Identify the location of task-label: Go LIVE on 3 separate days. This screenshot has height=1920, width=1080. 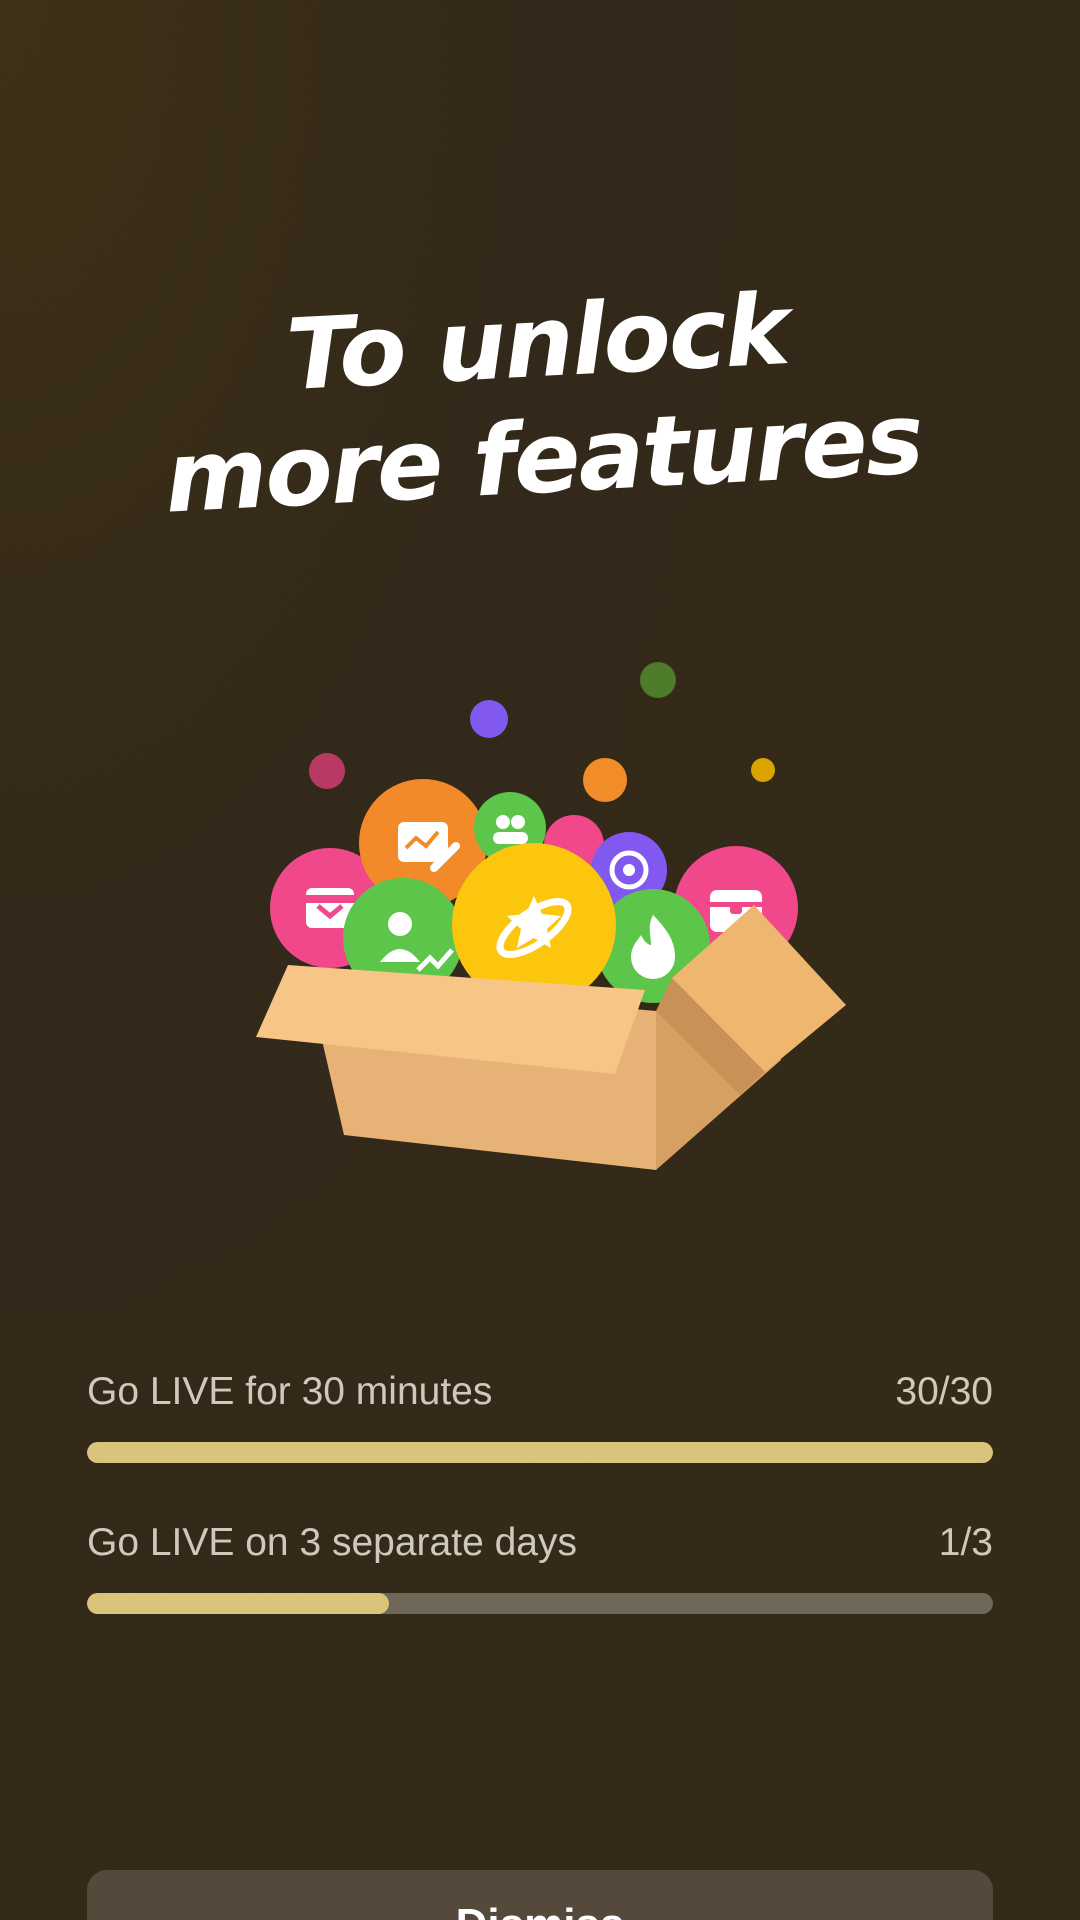
(332, 1542).